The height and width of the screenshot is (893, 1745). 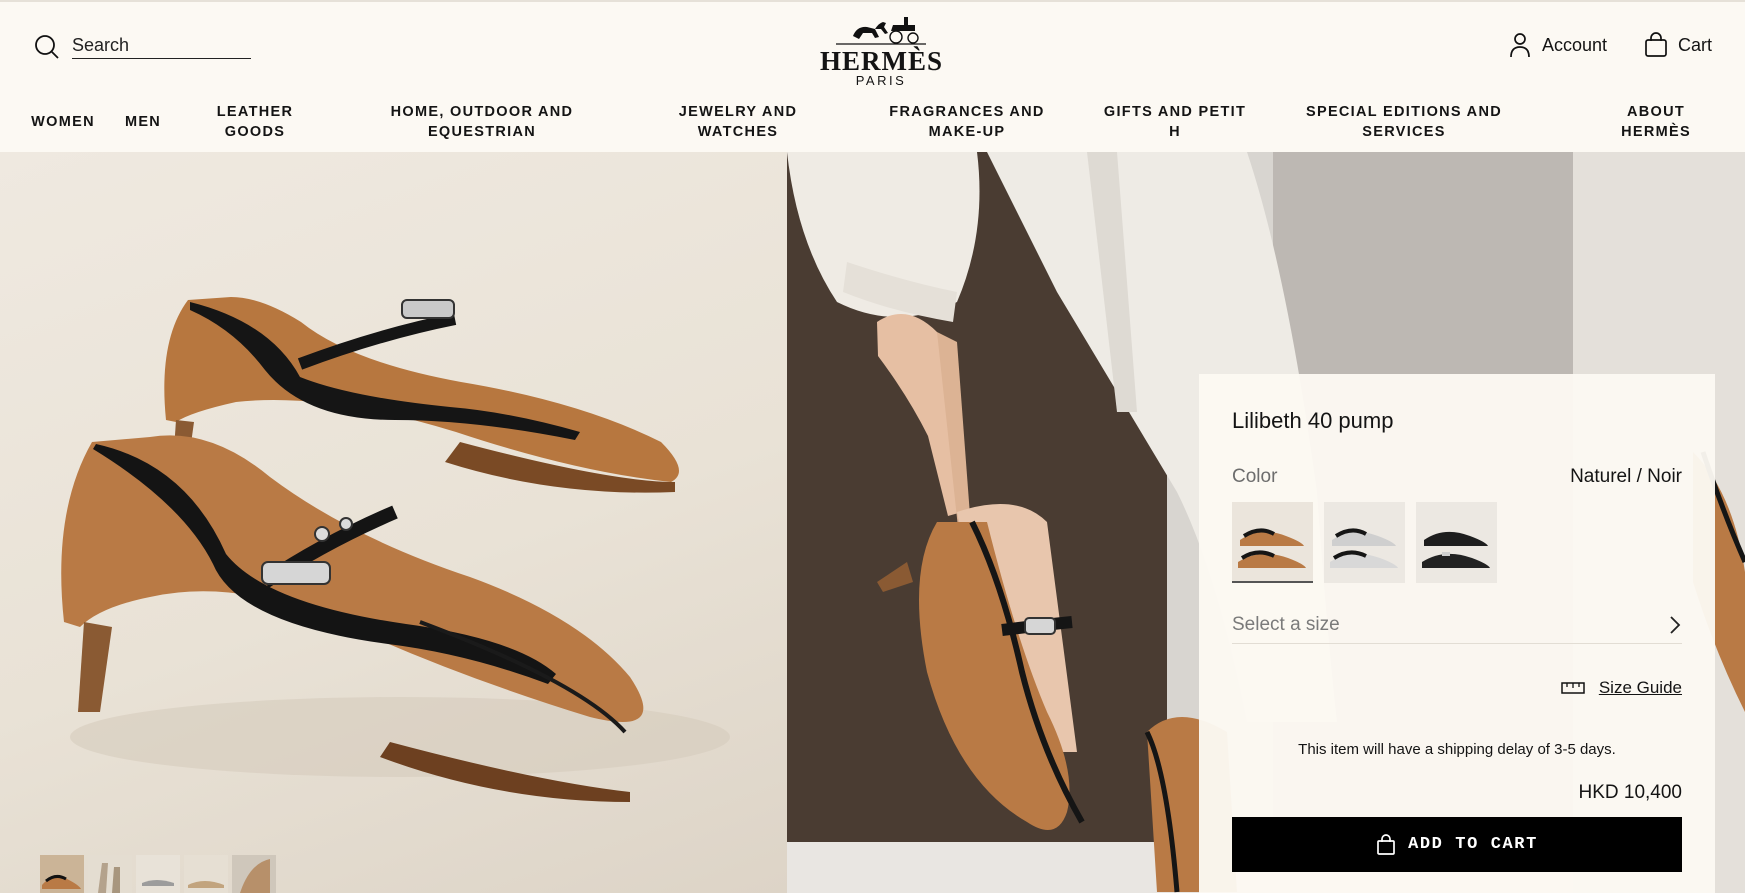 I want to click on image-thumbnail-strip, so click(x=158, y=874).